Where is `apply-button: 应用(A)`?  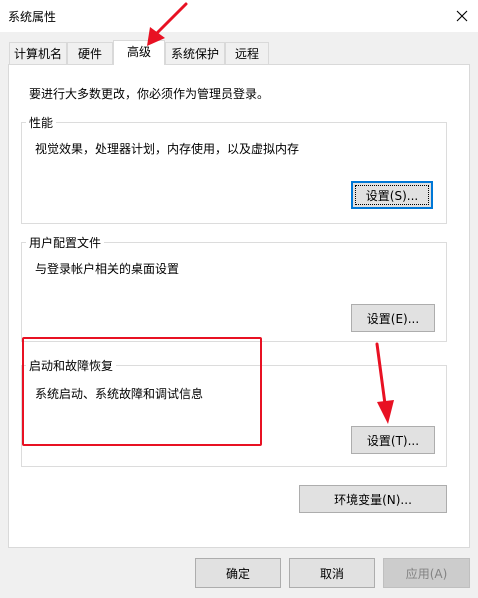 apply-button: 应用(A) is located at coordinates (426, 573).